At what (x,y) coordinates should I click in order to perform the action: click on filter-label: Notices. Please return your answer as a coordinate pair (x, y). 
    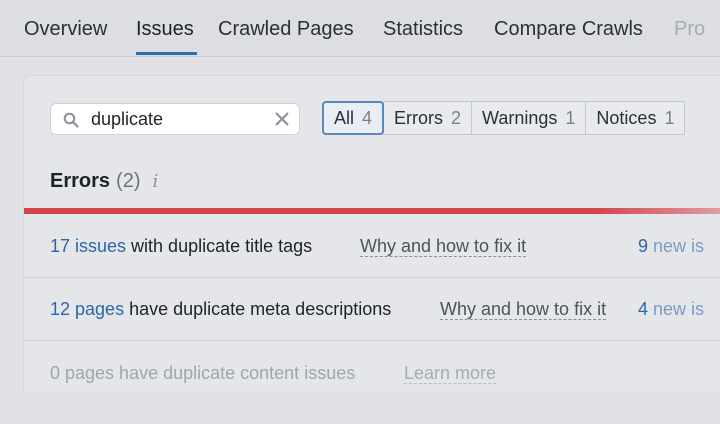
    Looking at the image, I should click on (626, 117).